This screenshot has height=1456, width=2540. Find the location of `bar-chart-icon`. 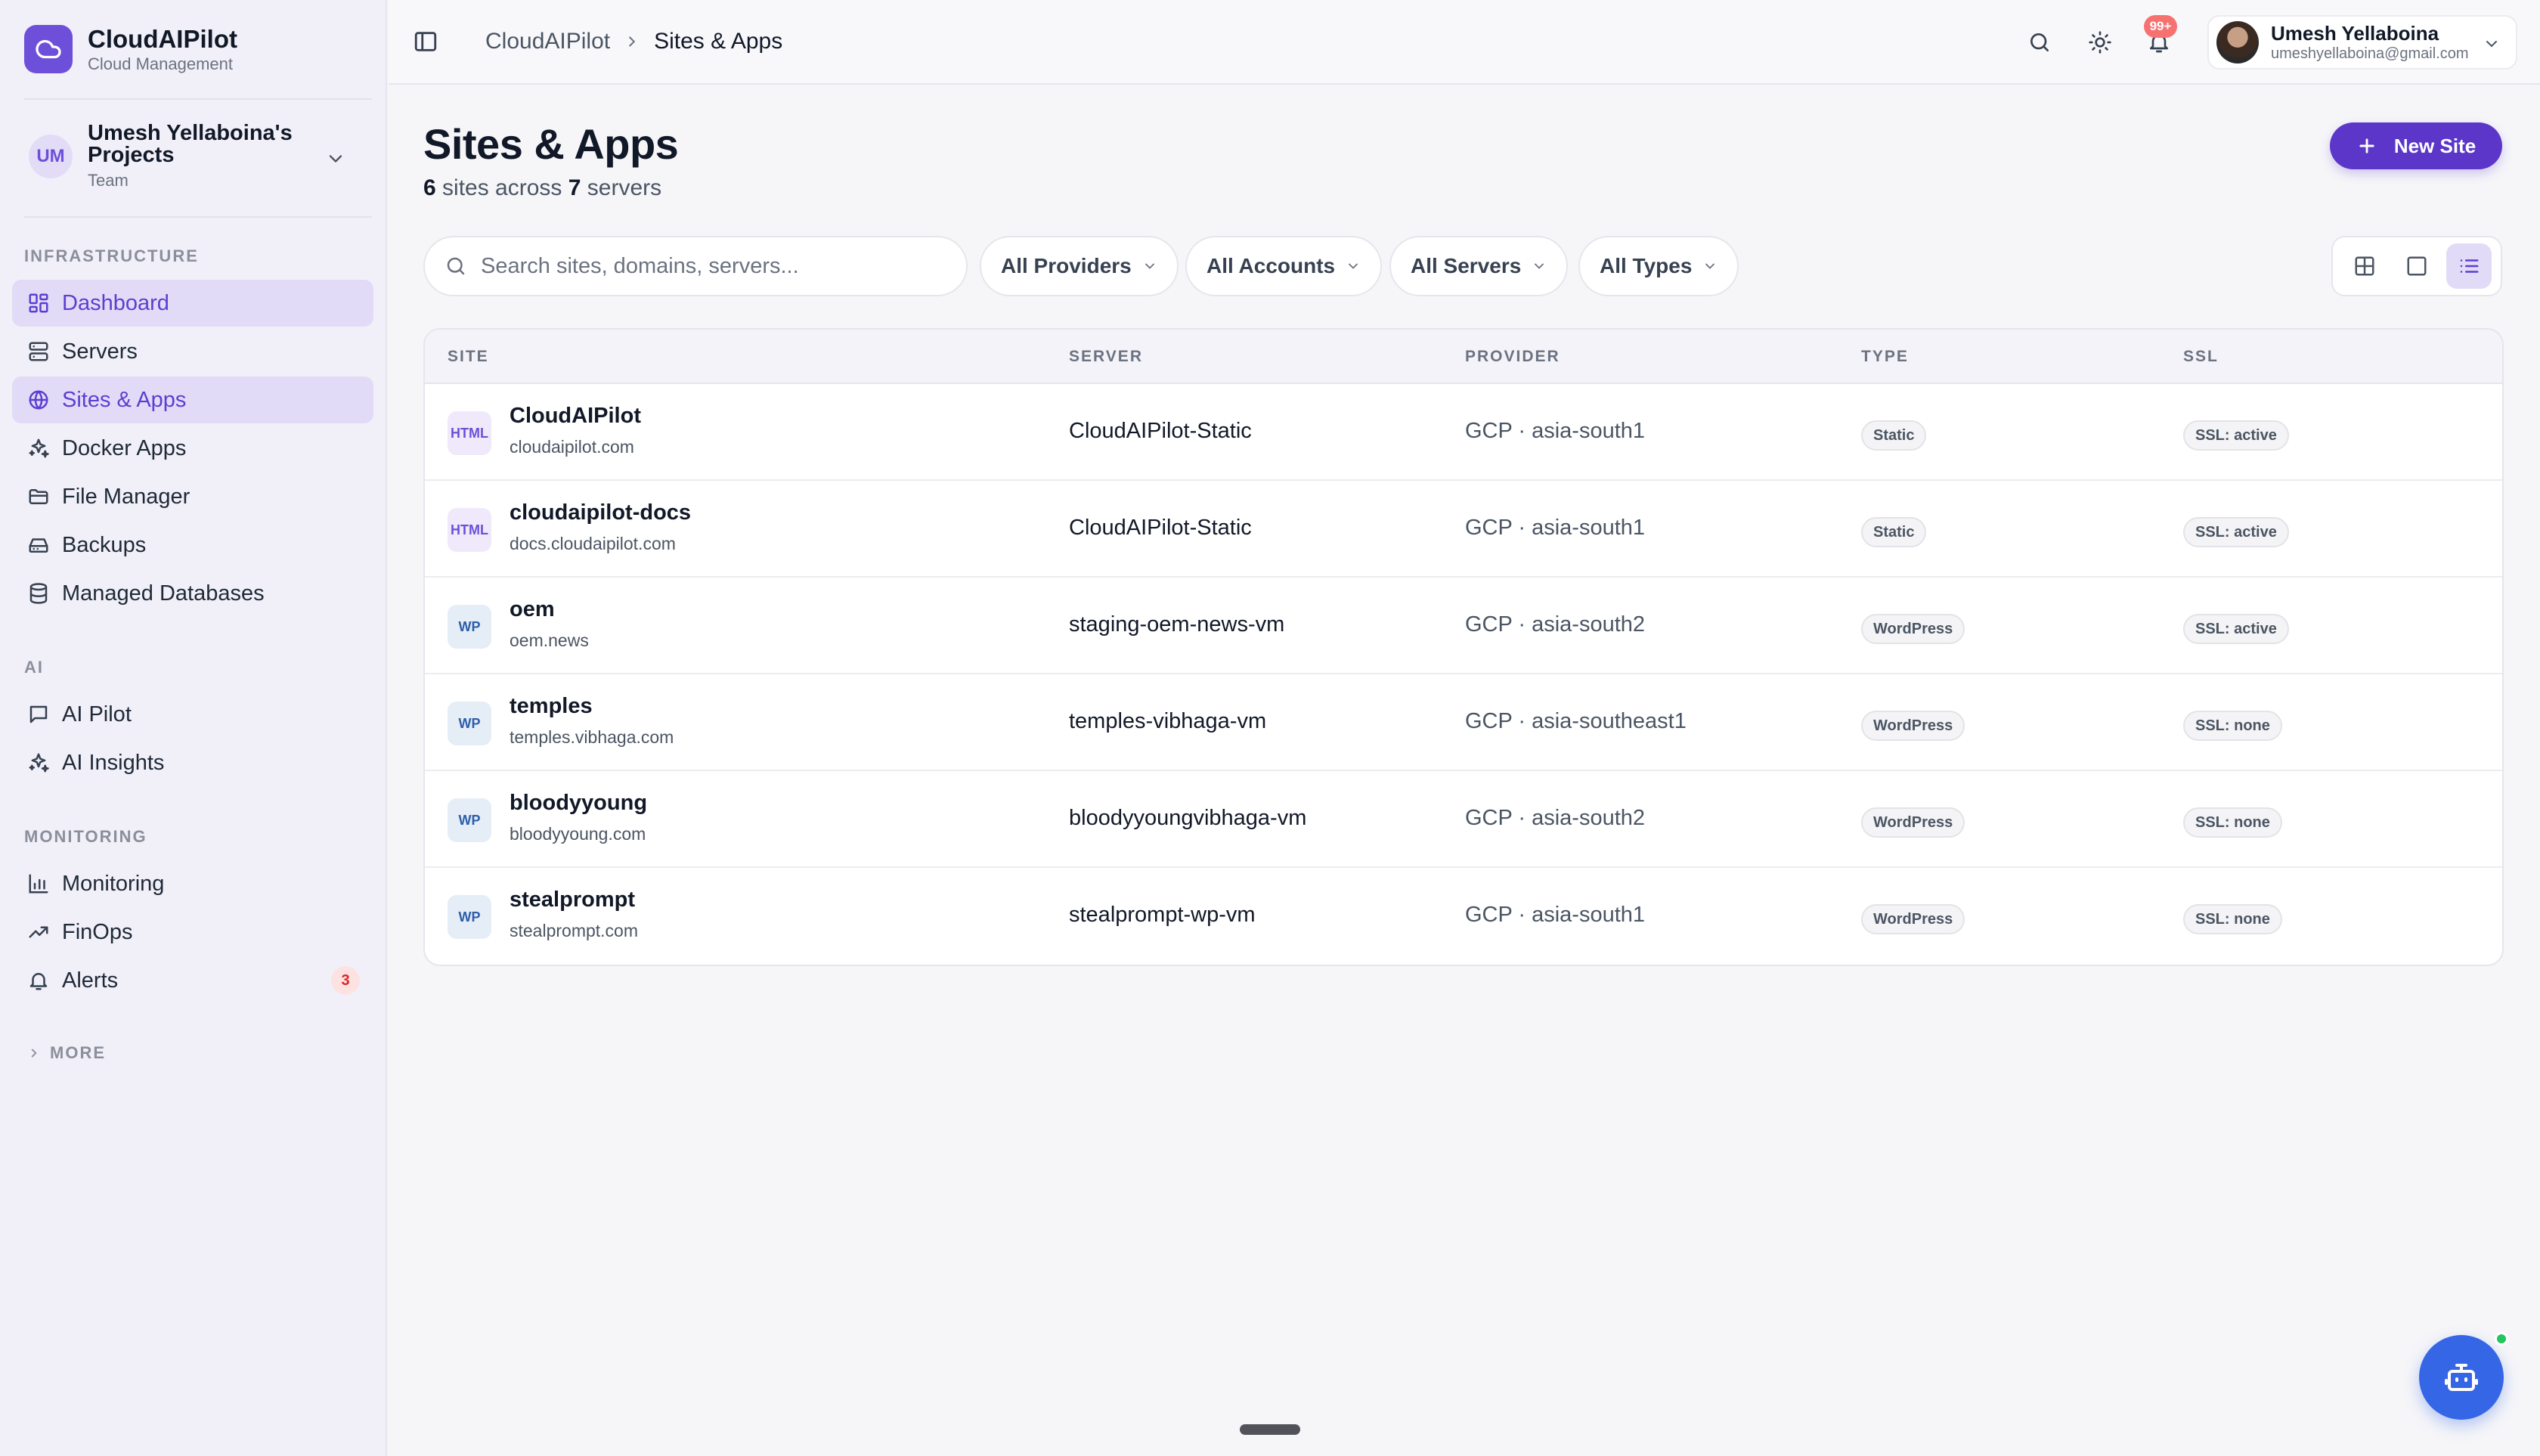

bar-chart-icon is located at coordinates (38, 884).